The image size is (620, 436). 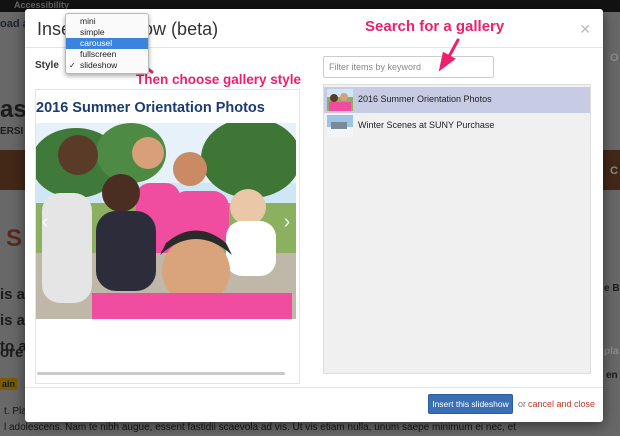 I want to click on search-hint-annotation: Search for a gallery, so click(x=435, y=26).